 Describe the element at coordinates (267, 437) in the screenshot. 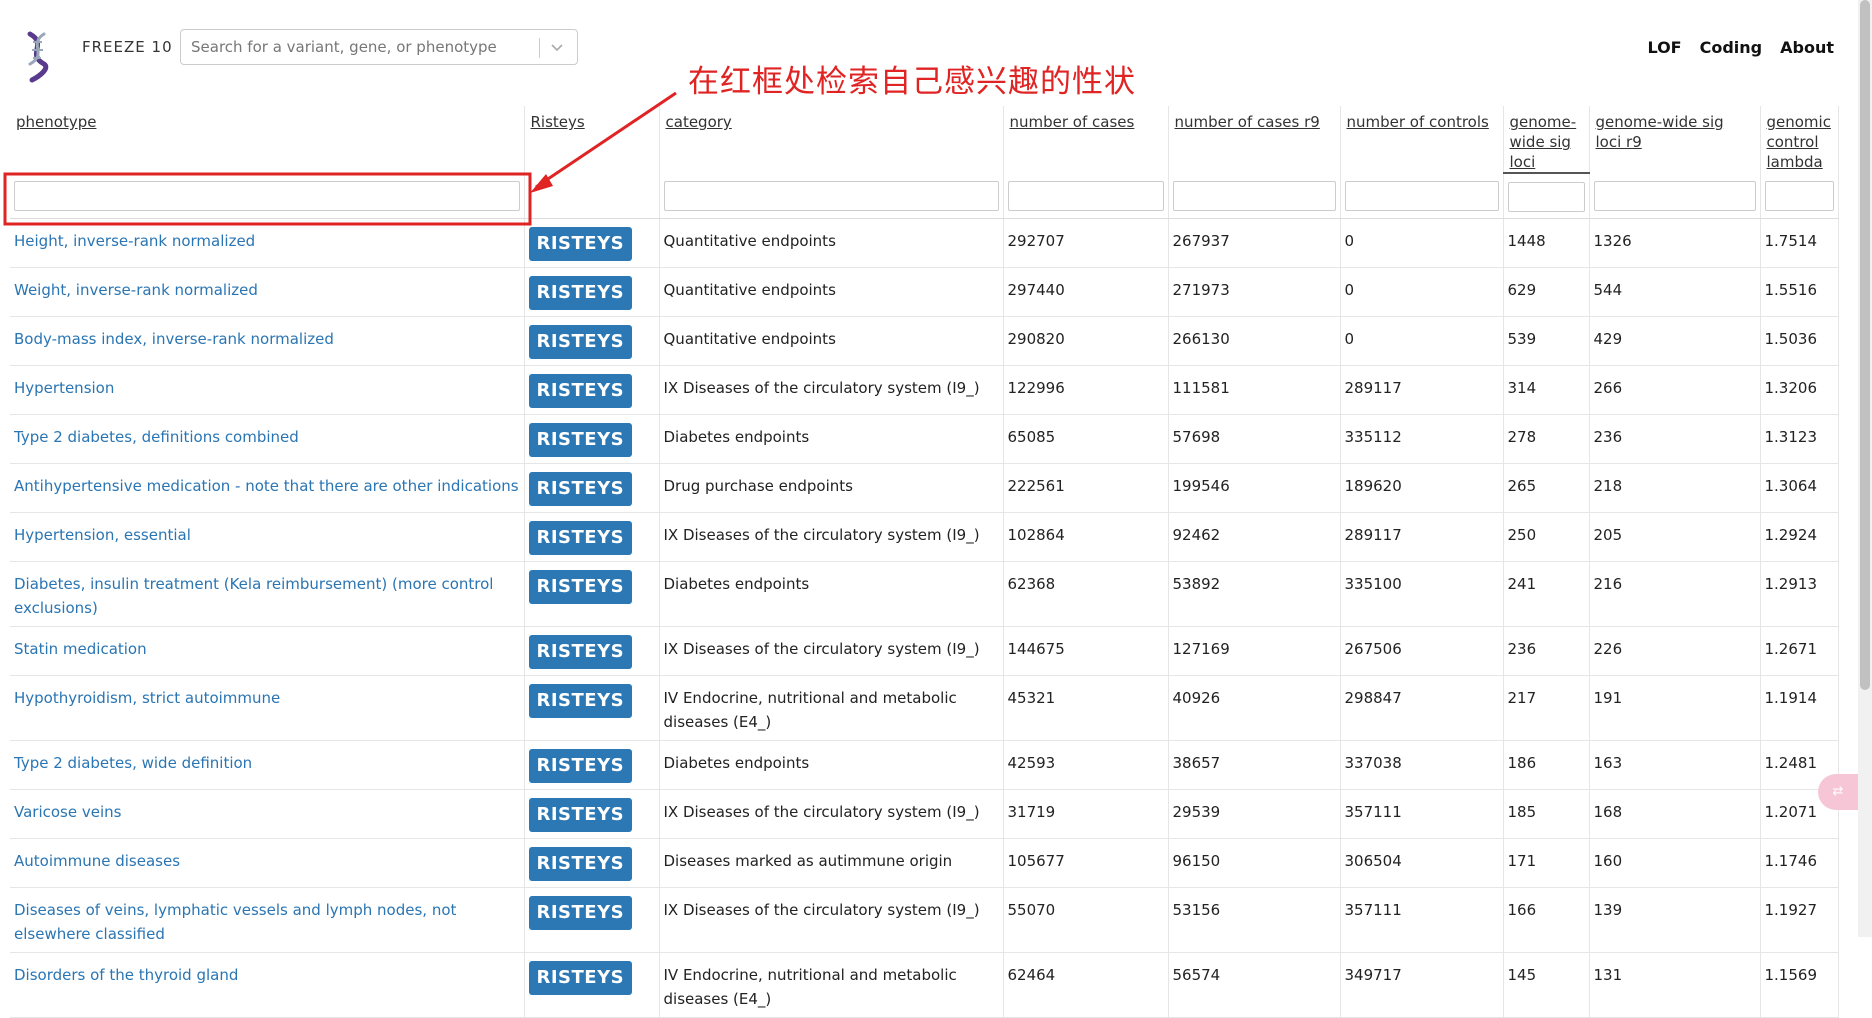

I see `phenotype-link: Type 2 diabetes, definitions combined` at that location.